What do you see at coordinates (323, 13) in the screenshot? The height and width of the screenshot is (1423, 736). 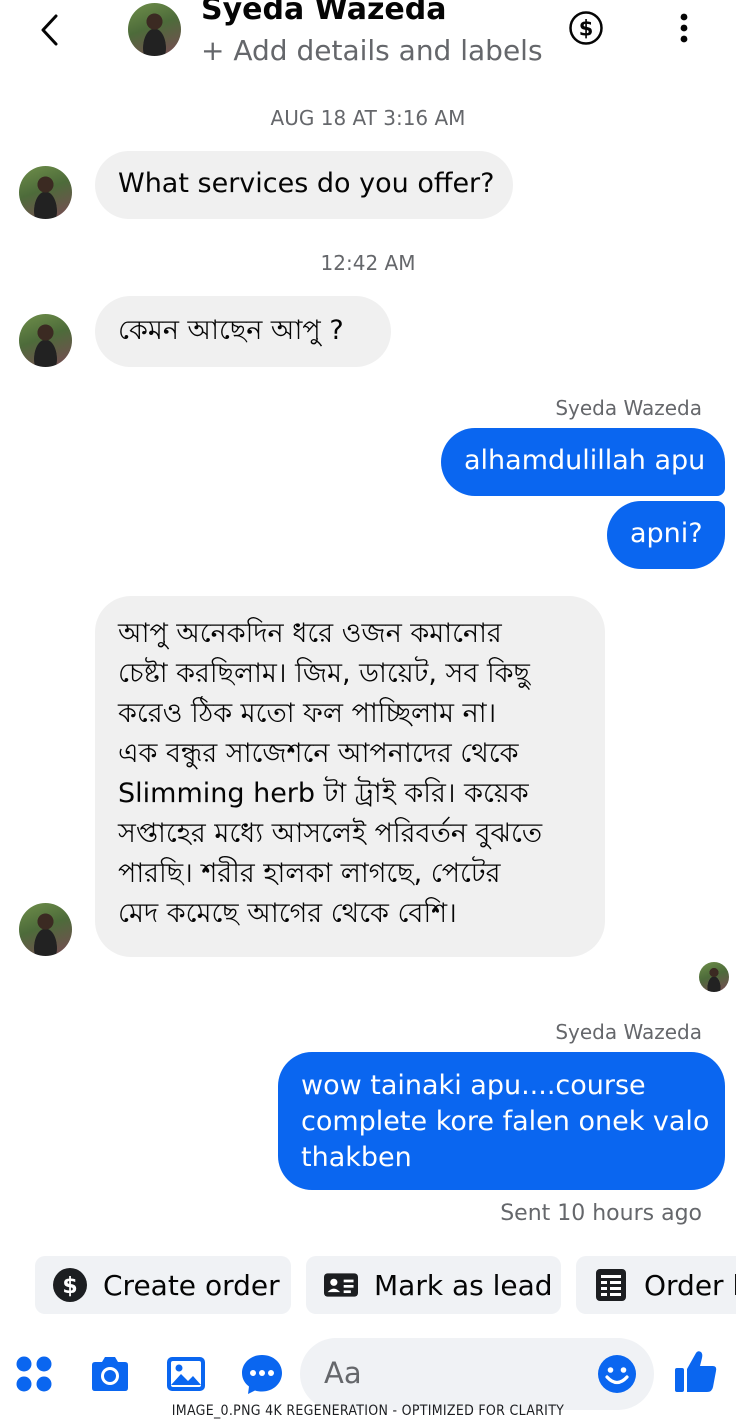 I see `contact-name: Syeda Wazeda` at bounding box center [323, 13].